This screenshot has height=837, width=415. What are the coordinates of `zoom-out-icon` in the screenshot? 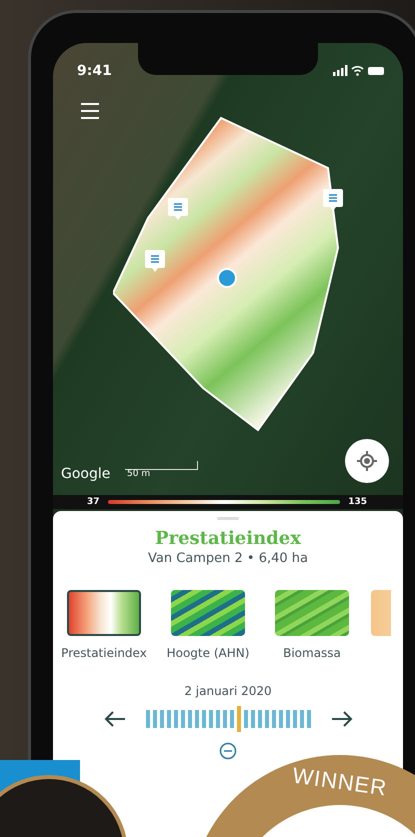 It's located at (228, 751).